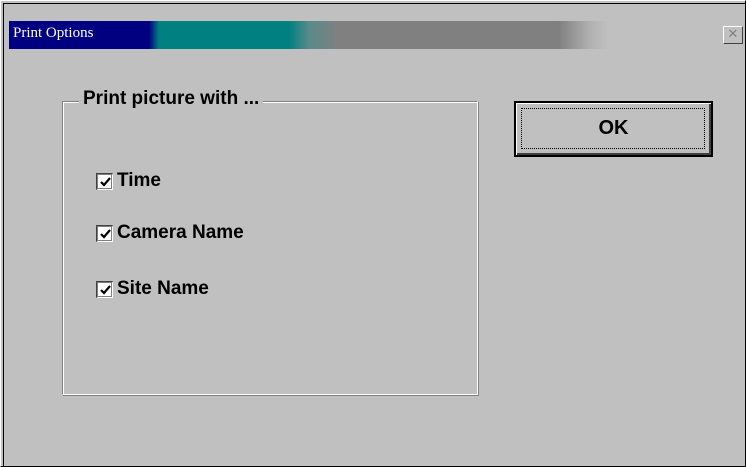 The height and width of the screenshot is (467, 746). I want to click on option-camera-name: Camera Name, so click(170, 233).